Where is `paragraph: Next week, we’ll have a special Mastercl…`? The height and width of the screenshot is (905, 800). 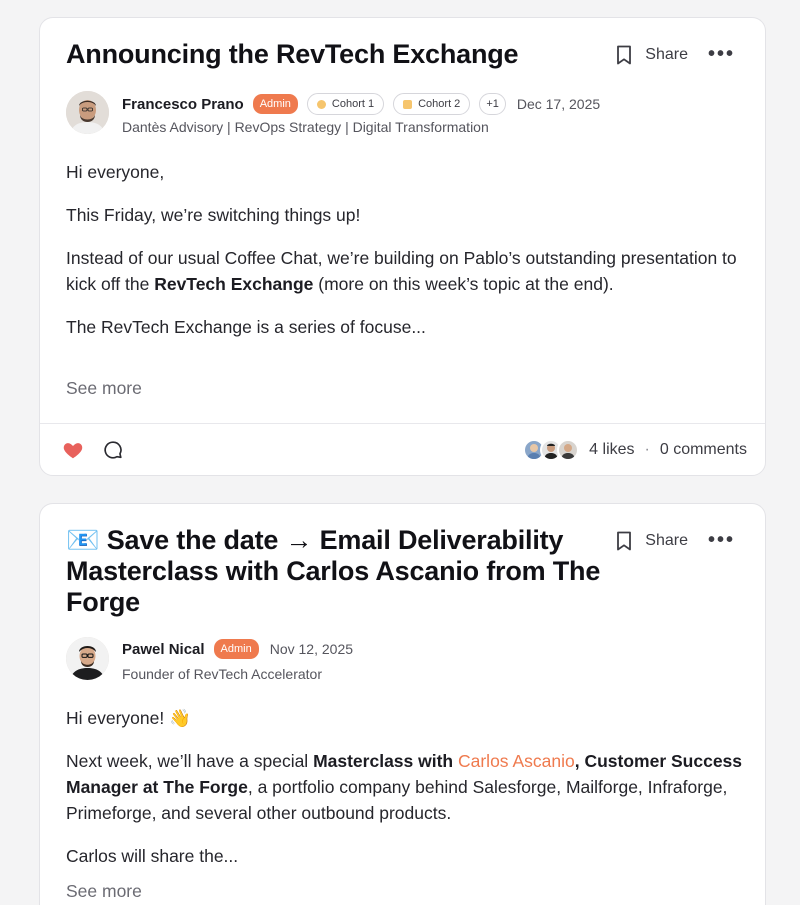
paragraph: Next week, we’ll have a special Mastercl… is located at coordinates (404, 787).